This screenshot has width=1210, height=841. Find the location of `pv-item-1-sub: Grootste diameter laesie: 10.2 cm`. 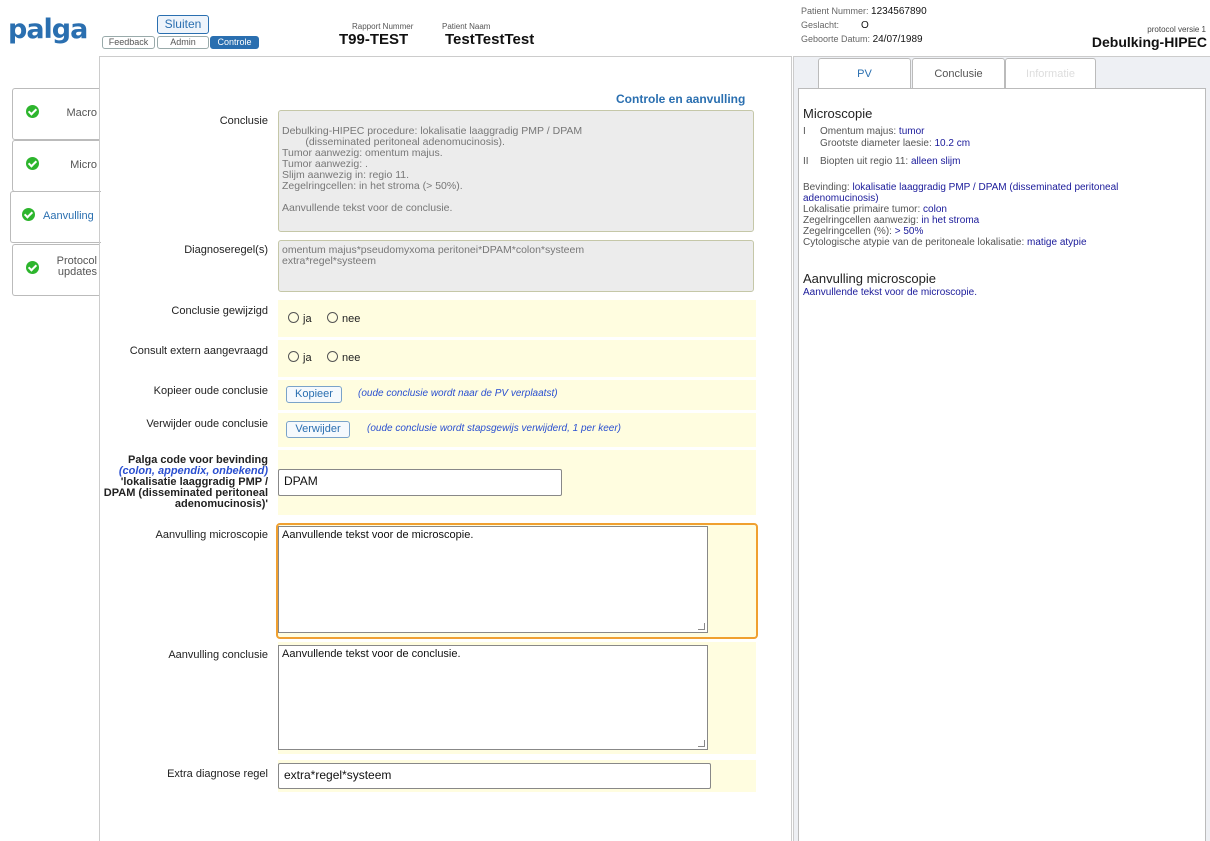

pv-item-1-sub: Grootste diameter laesie: 10.2 cm is located at coordinates (895, 143).